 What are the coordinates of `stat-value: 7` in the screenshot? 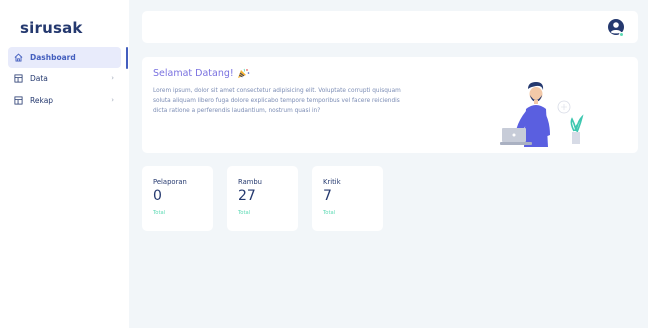 It's located at (327, 196).